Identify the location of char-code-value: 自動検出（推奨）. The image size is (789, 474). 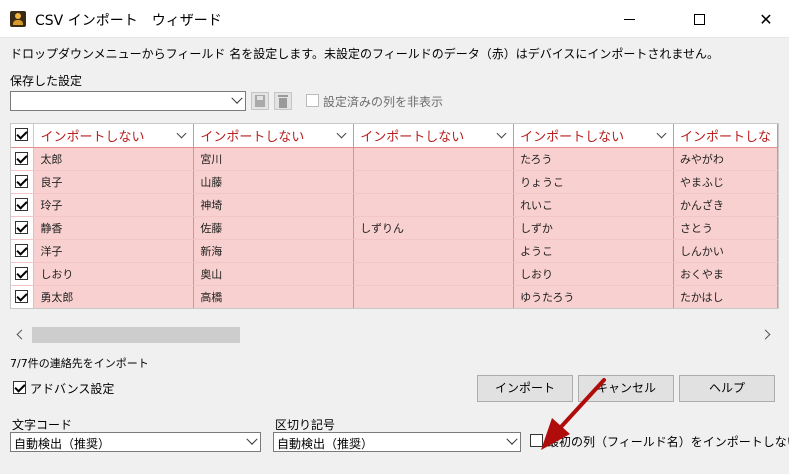
(62, 444).